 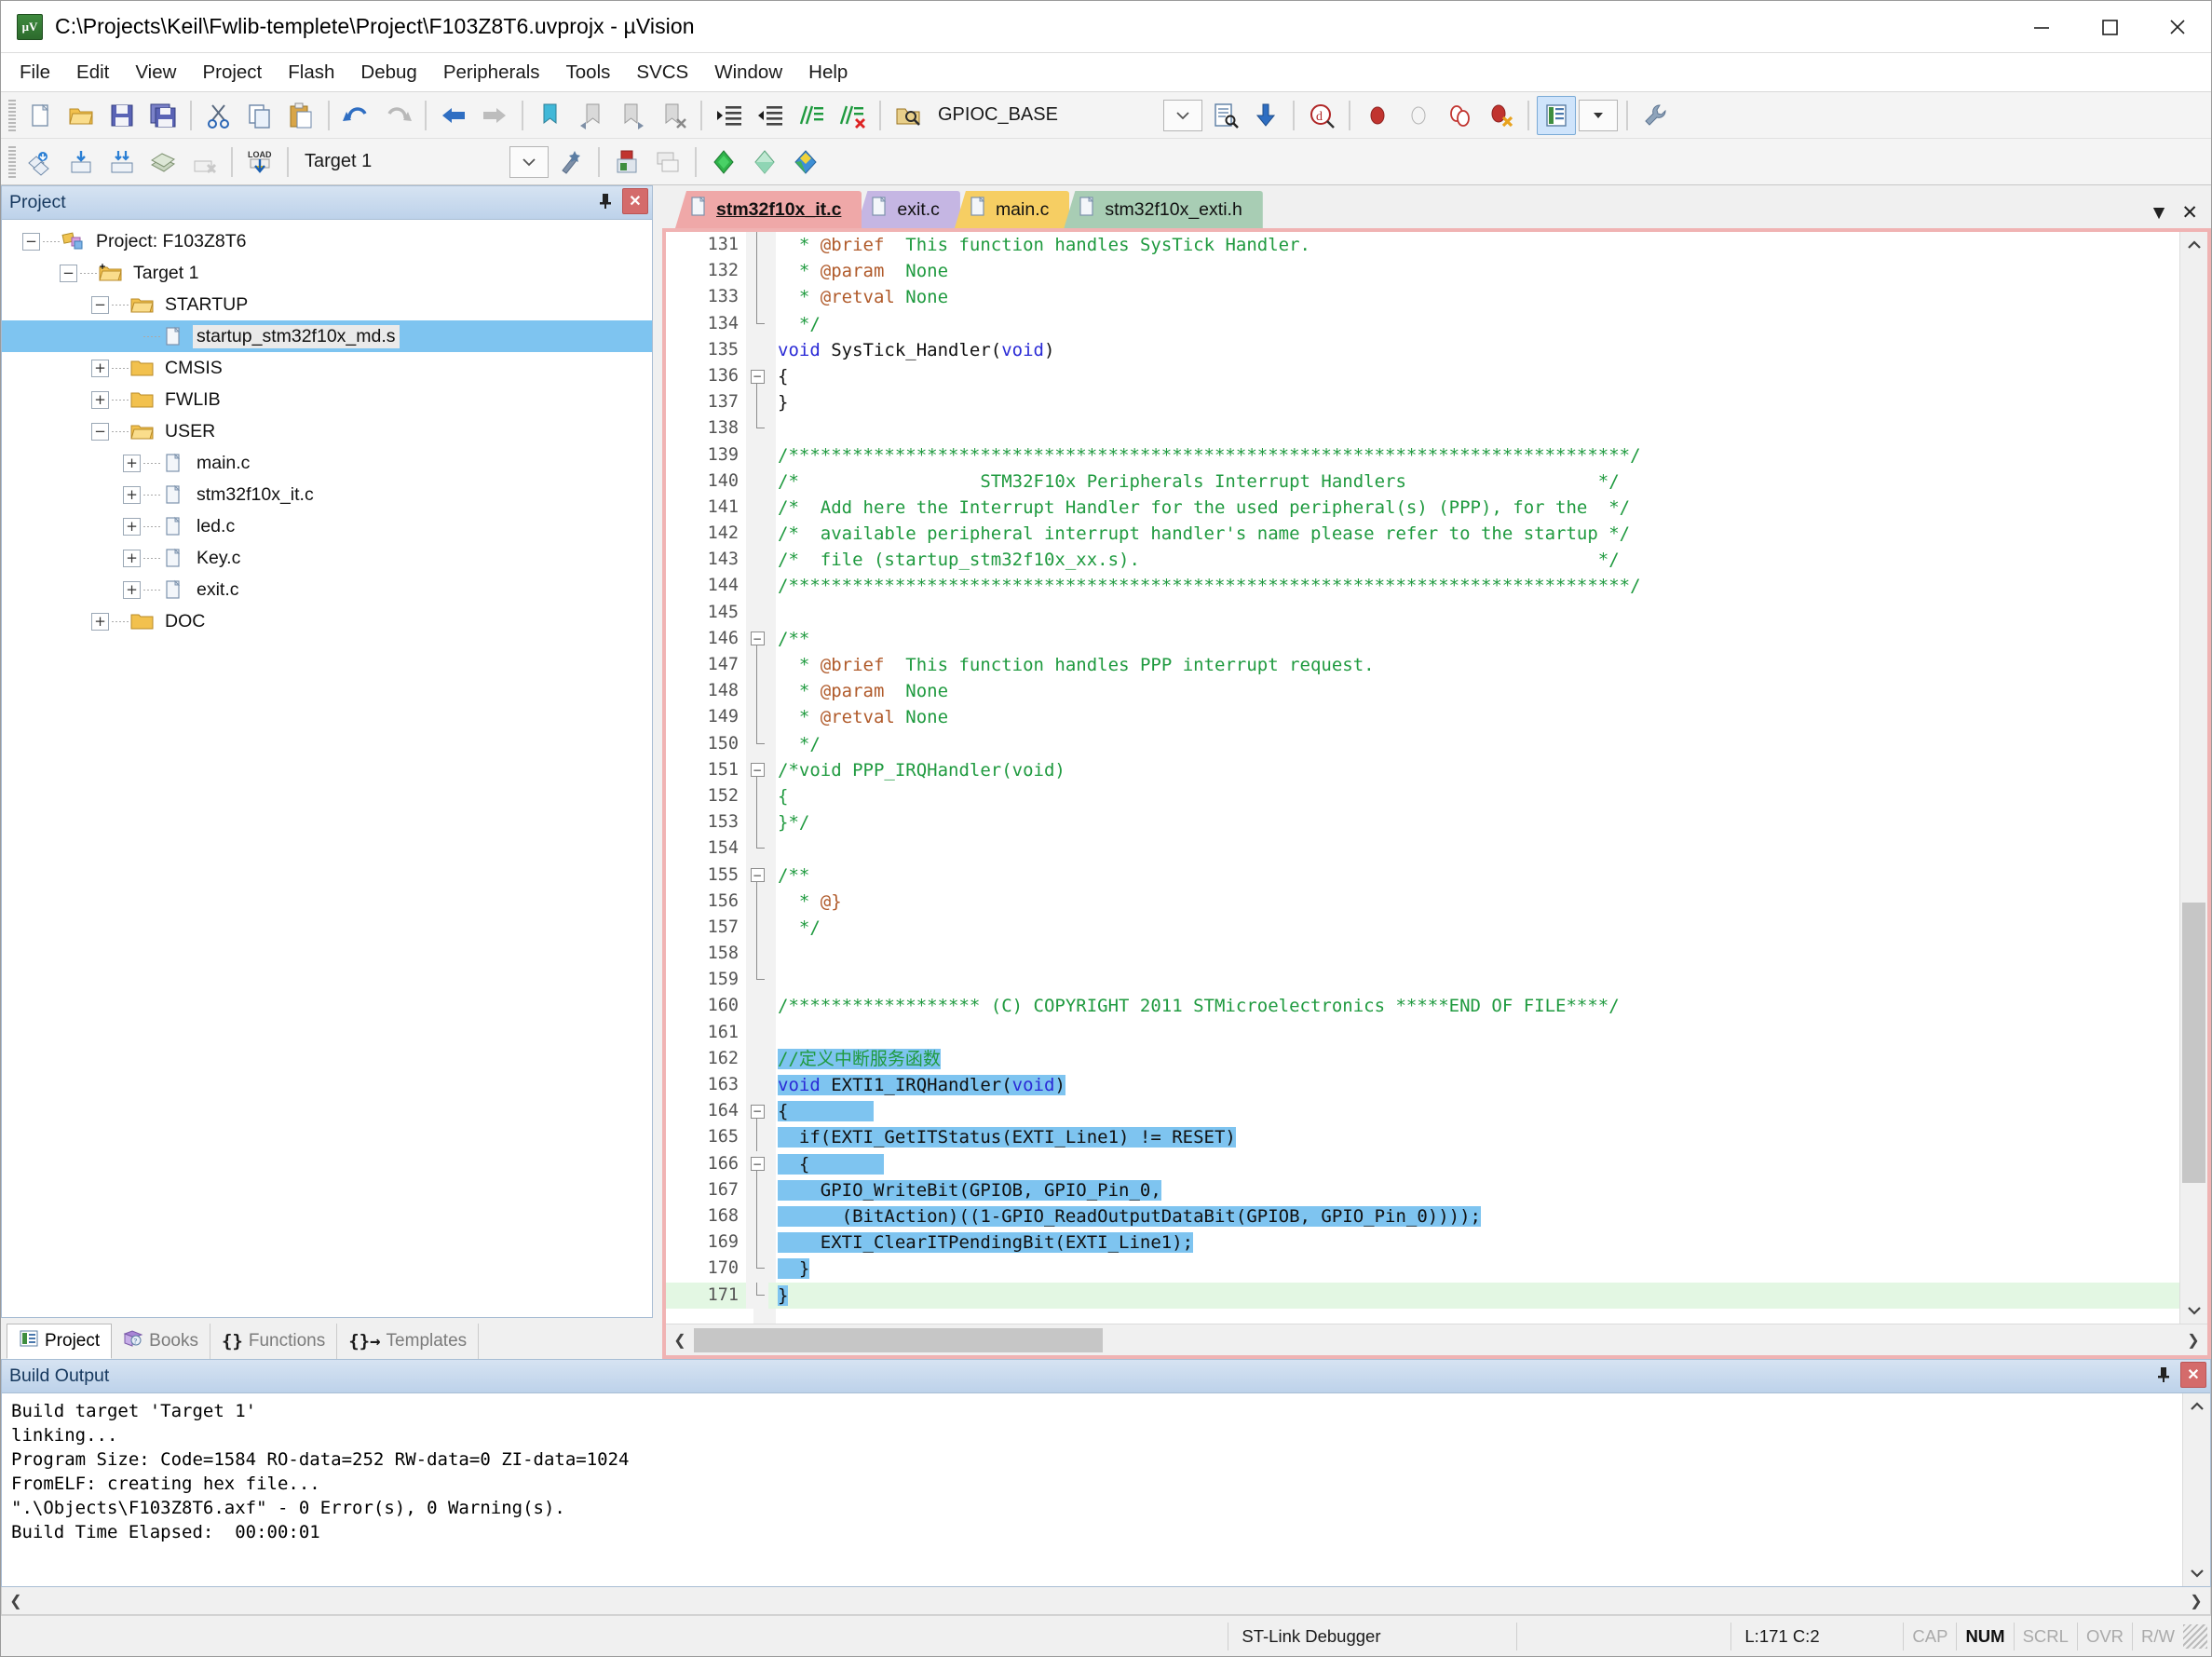 What do you see at coordinates (454, 115) in the screenshot?
I see `navigate-back-icon` at bounding box center [454, 115].